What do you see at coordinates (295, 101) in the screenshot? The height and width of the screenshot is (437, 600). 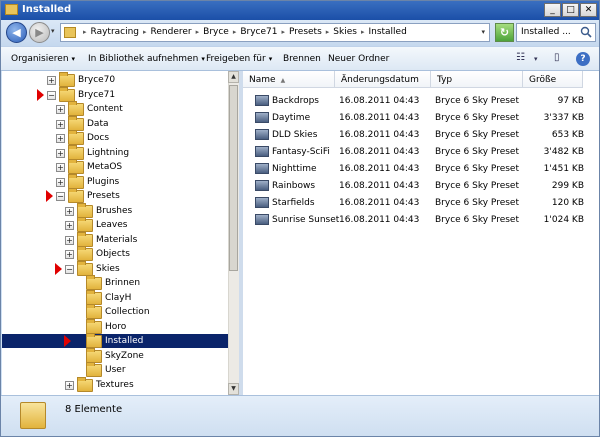 I see `file-name: Backdrops` at bounding box center [295, 101].